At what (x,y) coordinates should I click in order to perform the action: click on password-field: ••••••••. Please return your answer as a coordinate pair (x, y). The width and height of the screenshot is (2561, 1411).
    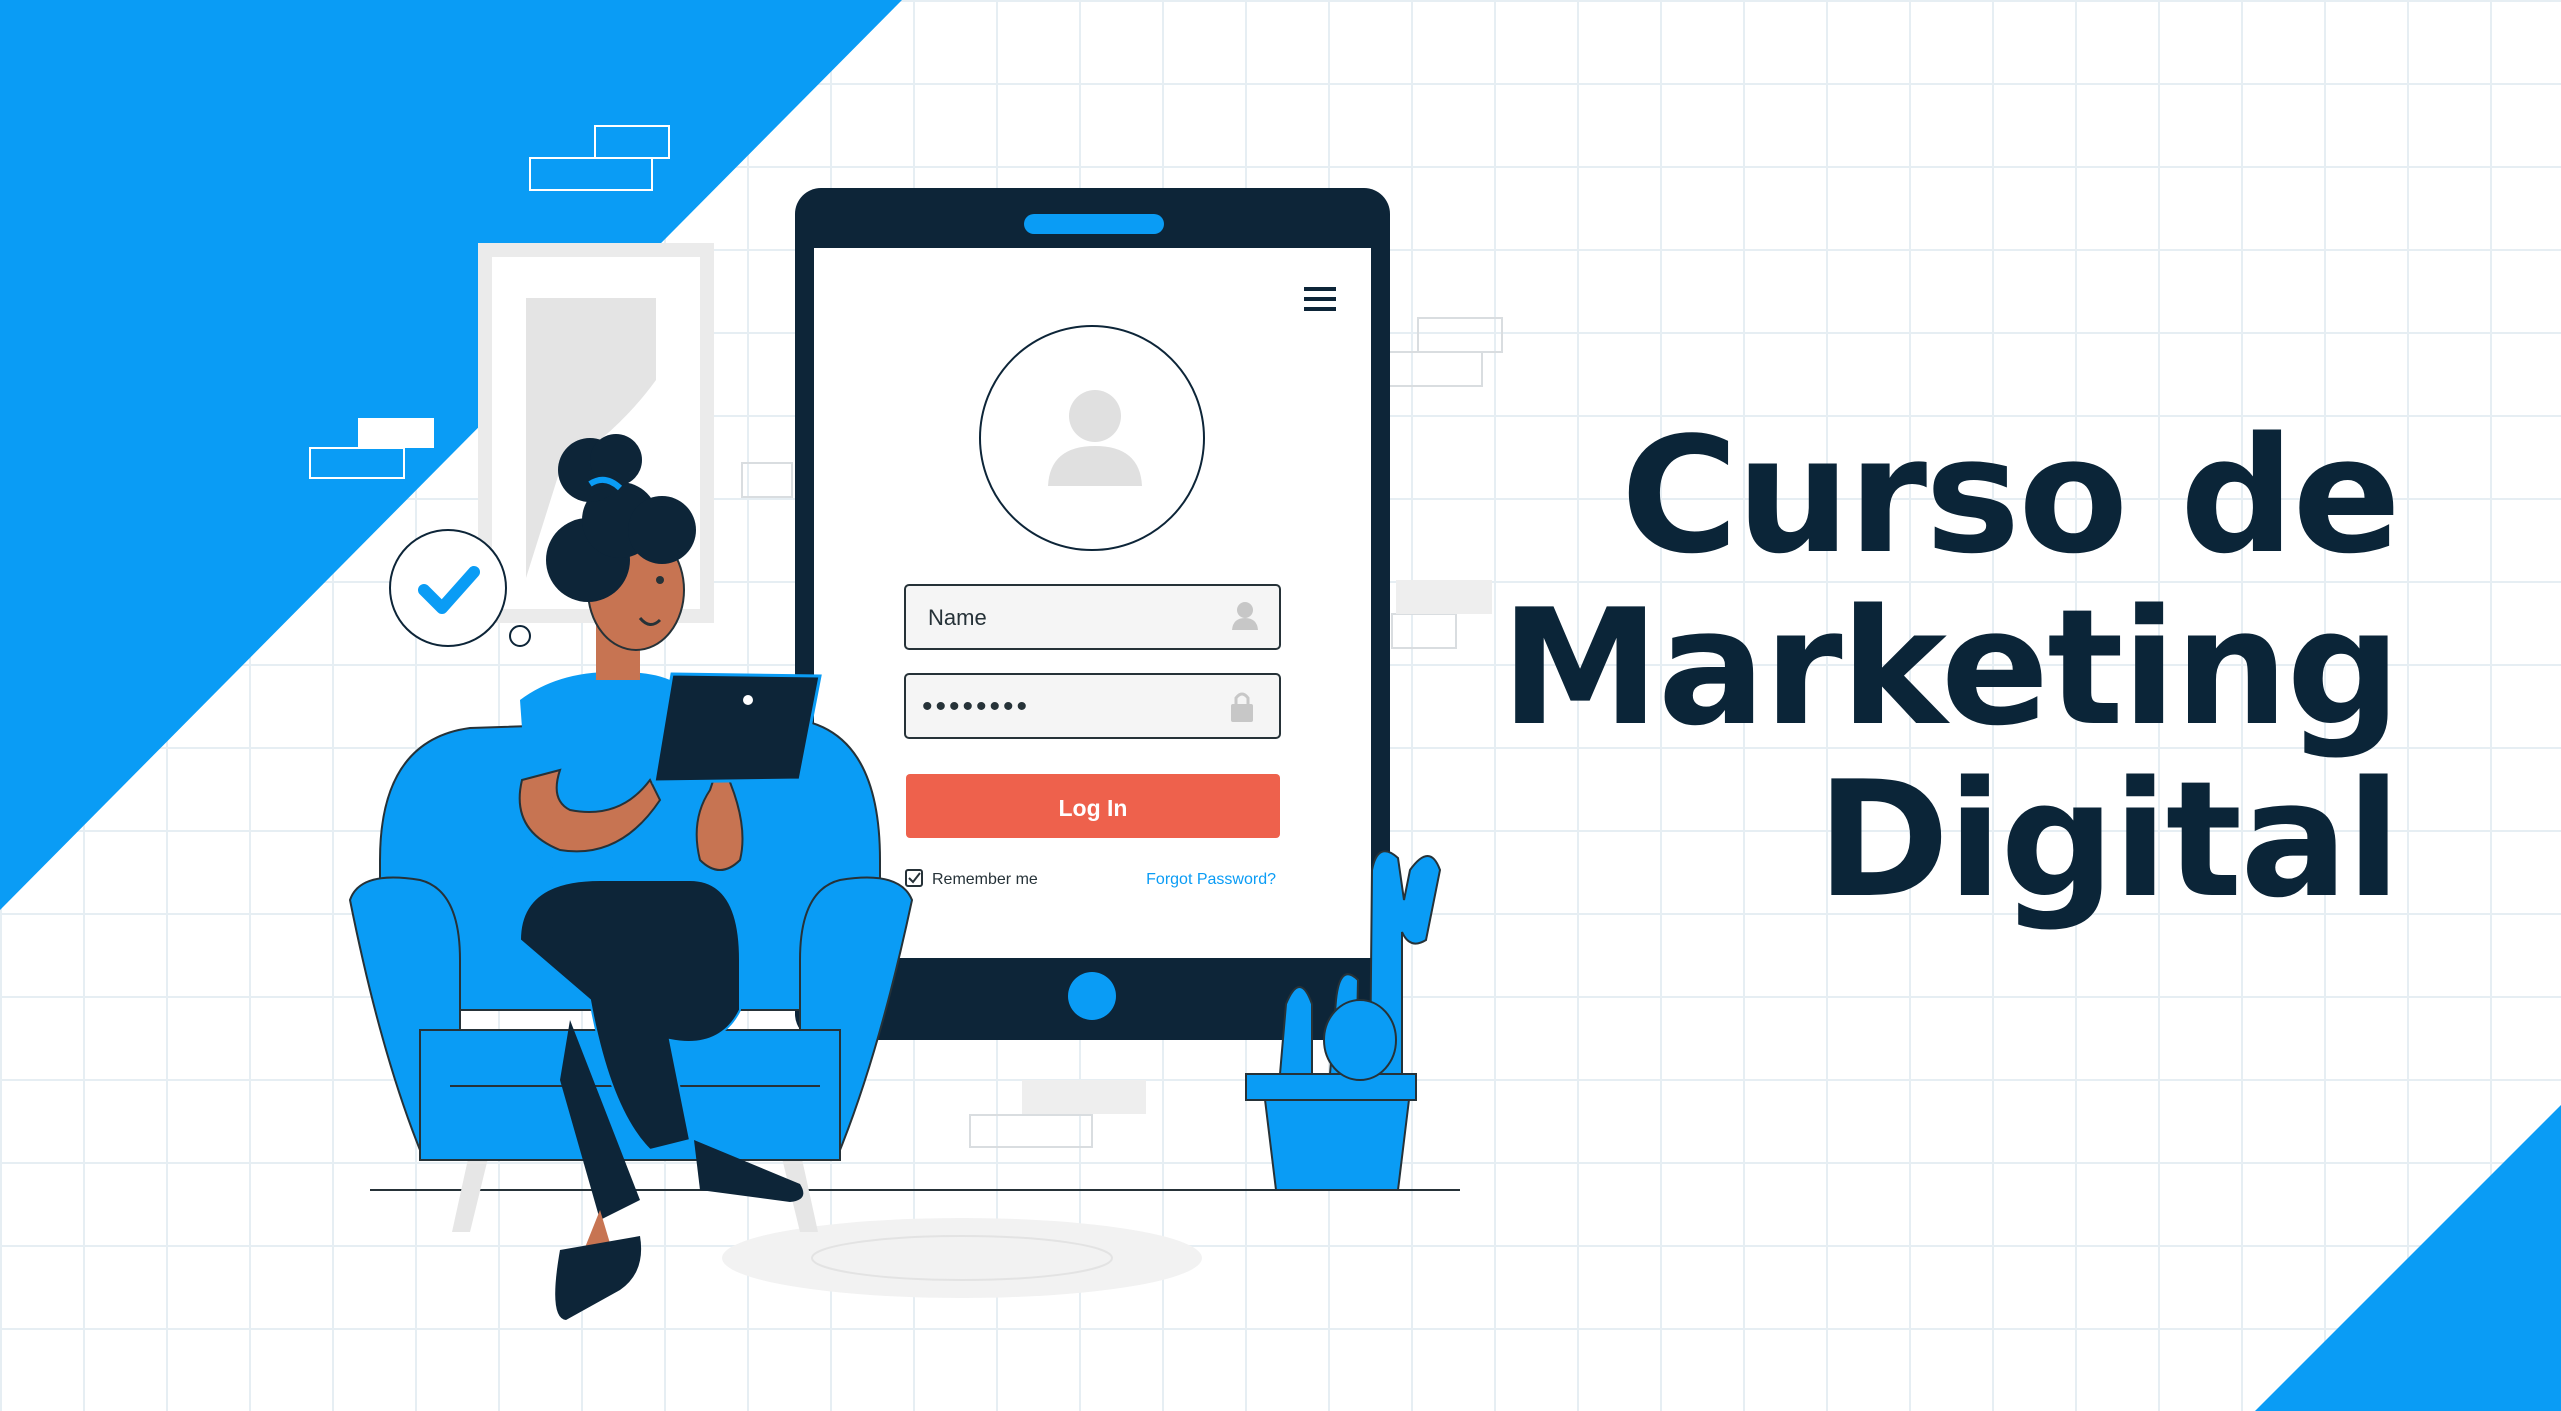
    Looking at the image, I should click on (976, 706).